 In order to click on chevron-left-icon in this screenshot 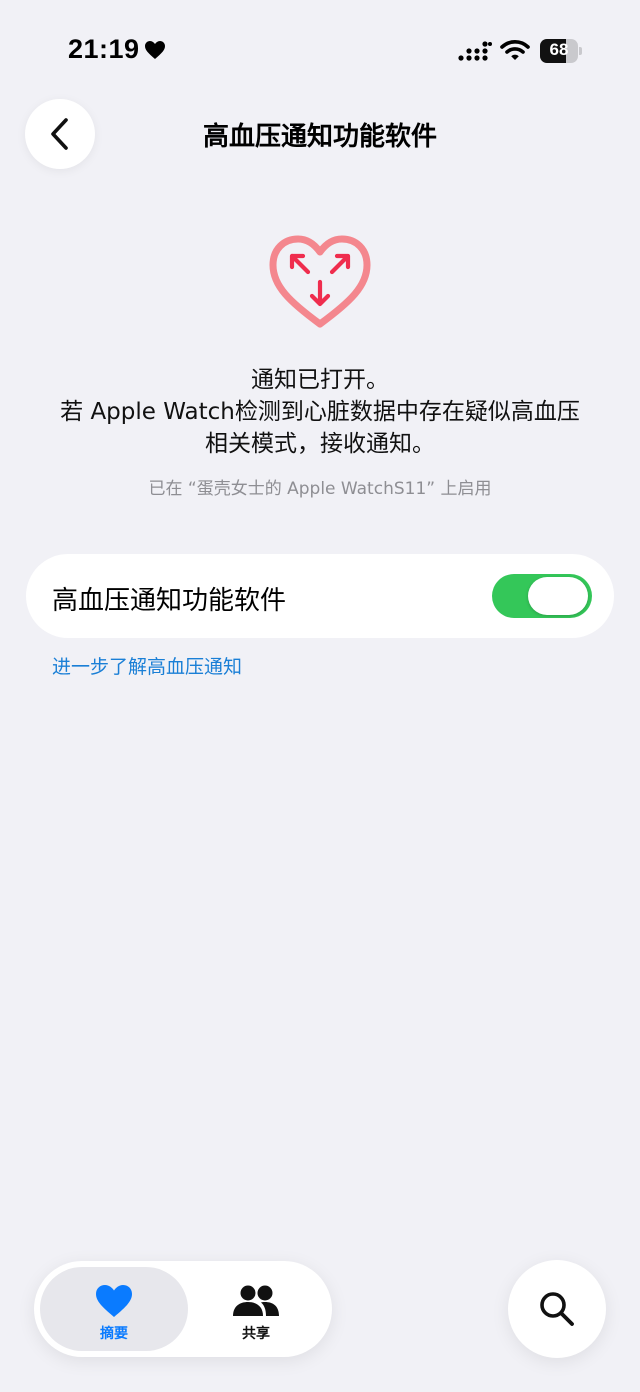, I will do `click(59, 134)`.